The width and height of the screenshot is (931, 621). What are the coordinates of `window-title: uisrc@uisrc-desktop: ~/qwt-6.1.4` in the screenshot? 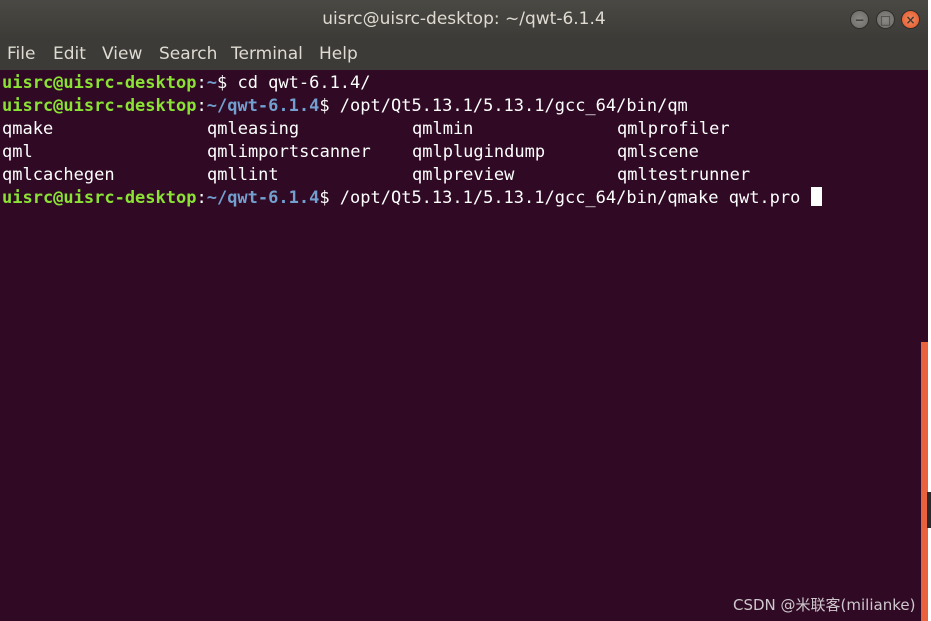 It's located at (464, 19).